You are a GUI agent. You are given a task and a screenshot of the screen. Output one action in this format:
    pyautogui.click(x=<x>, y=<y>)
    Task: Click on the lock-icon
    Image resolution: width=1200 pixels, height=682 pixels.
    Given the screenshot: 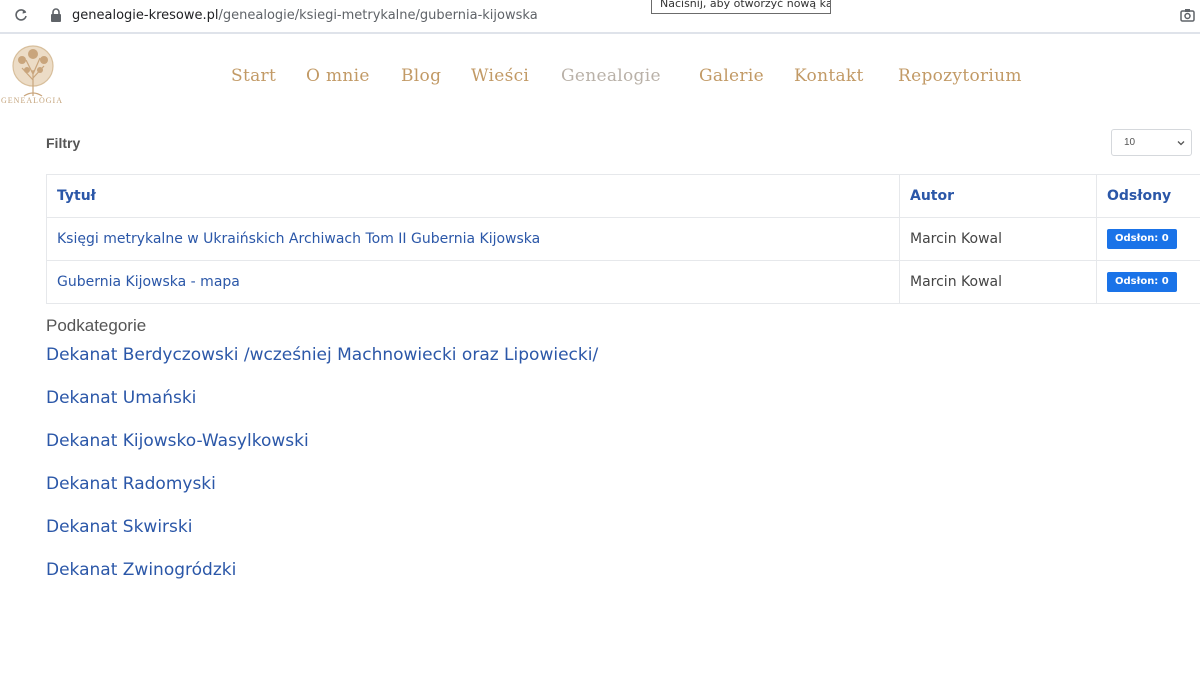 What is the action you would take?
    pyautogui.click(x=56, y=15)
    